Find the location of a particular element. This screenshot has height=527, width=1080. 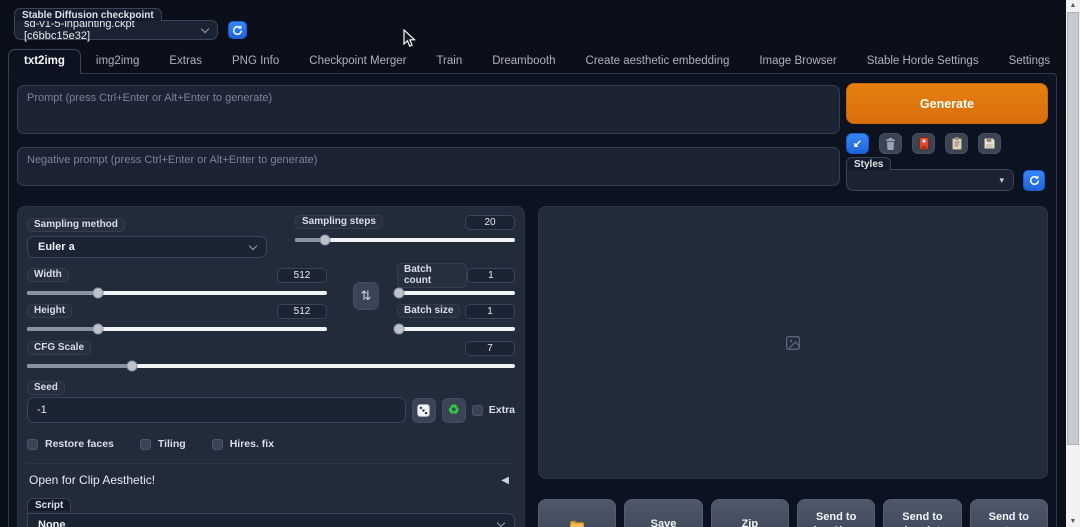

trash-icon is located at coordinates (890, 143).